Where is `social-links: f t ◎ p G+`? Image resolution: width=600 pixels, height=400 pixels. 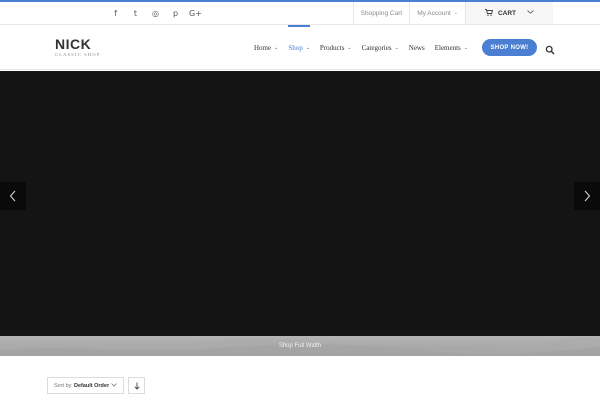 social-links: f t ◎ p G+ is located at coordinates (156, 13).